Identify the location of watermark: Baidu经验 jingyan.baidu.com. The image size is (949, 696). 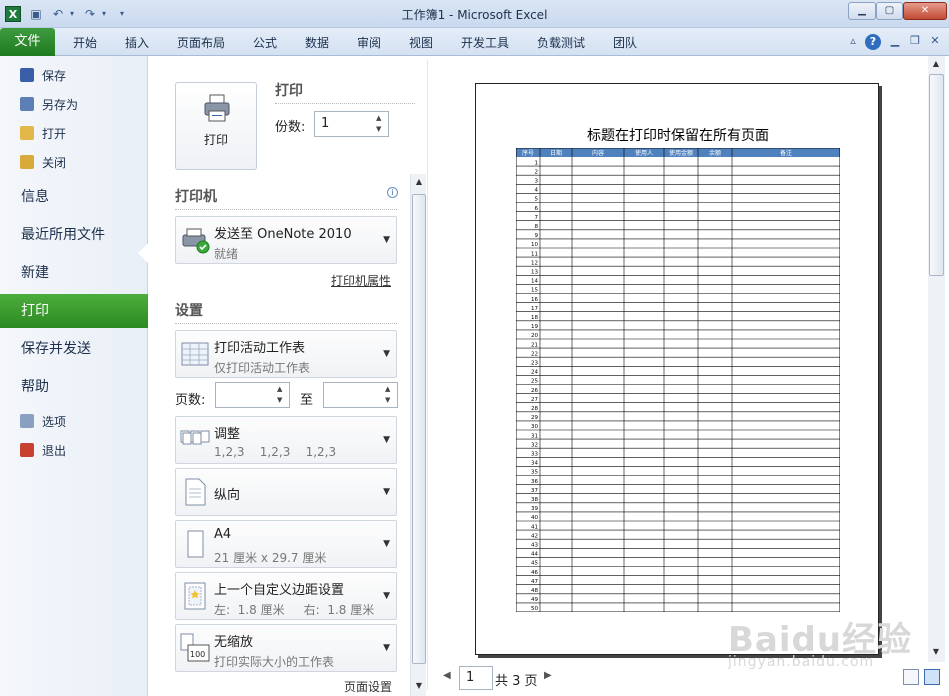
(828, 645).